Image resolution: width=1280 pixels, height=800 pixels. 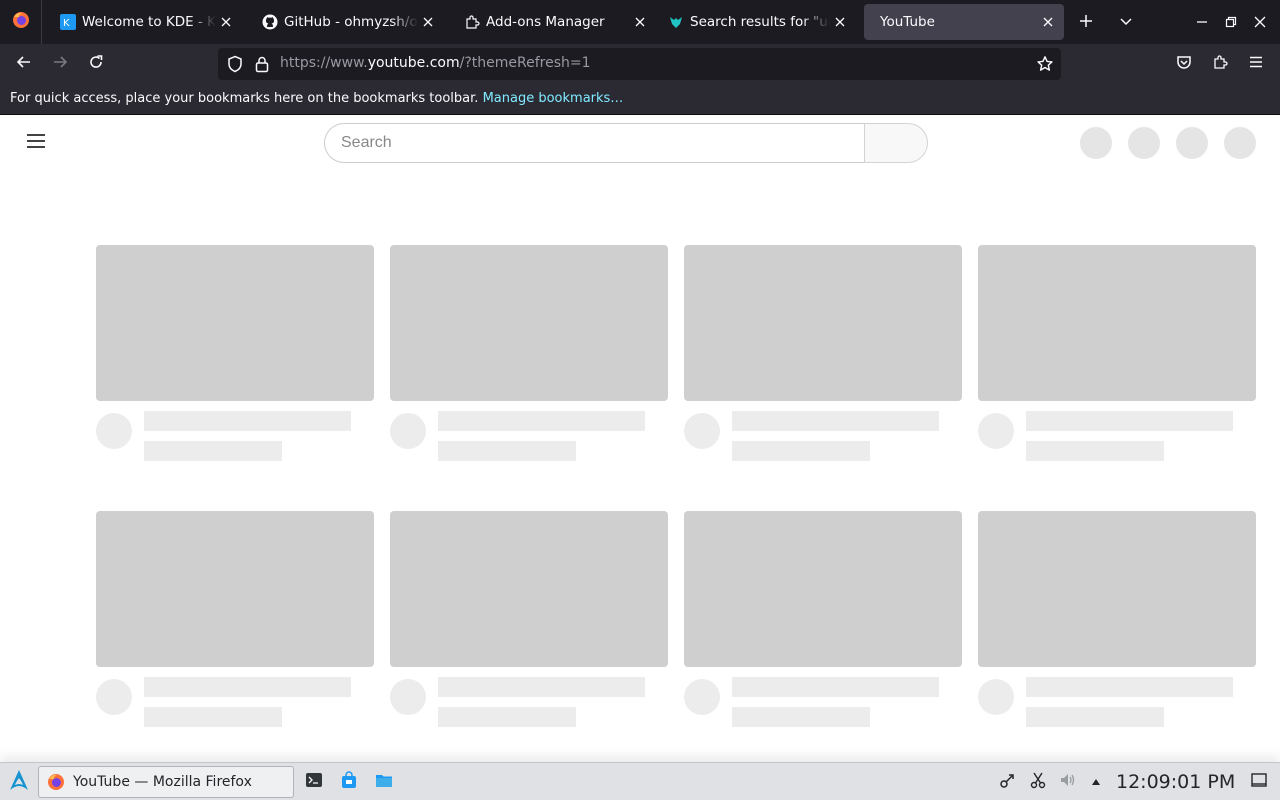 I want to click on desktop-icon, so click(x=1259, y=782).